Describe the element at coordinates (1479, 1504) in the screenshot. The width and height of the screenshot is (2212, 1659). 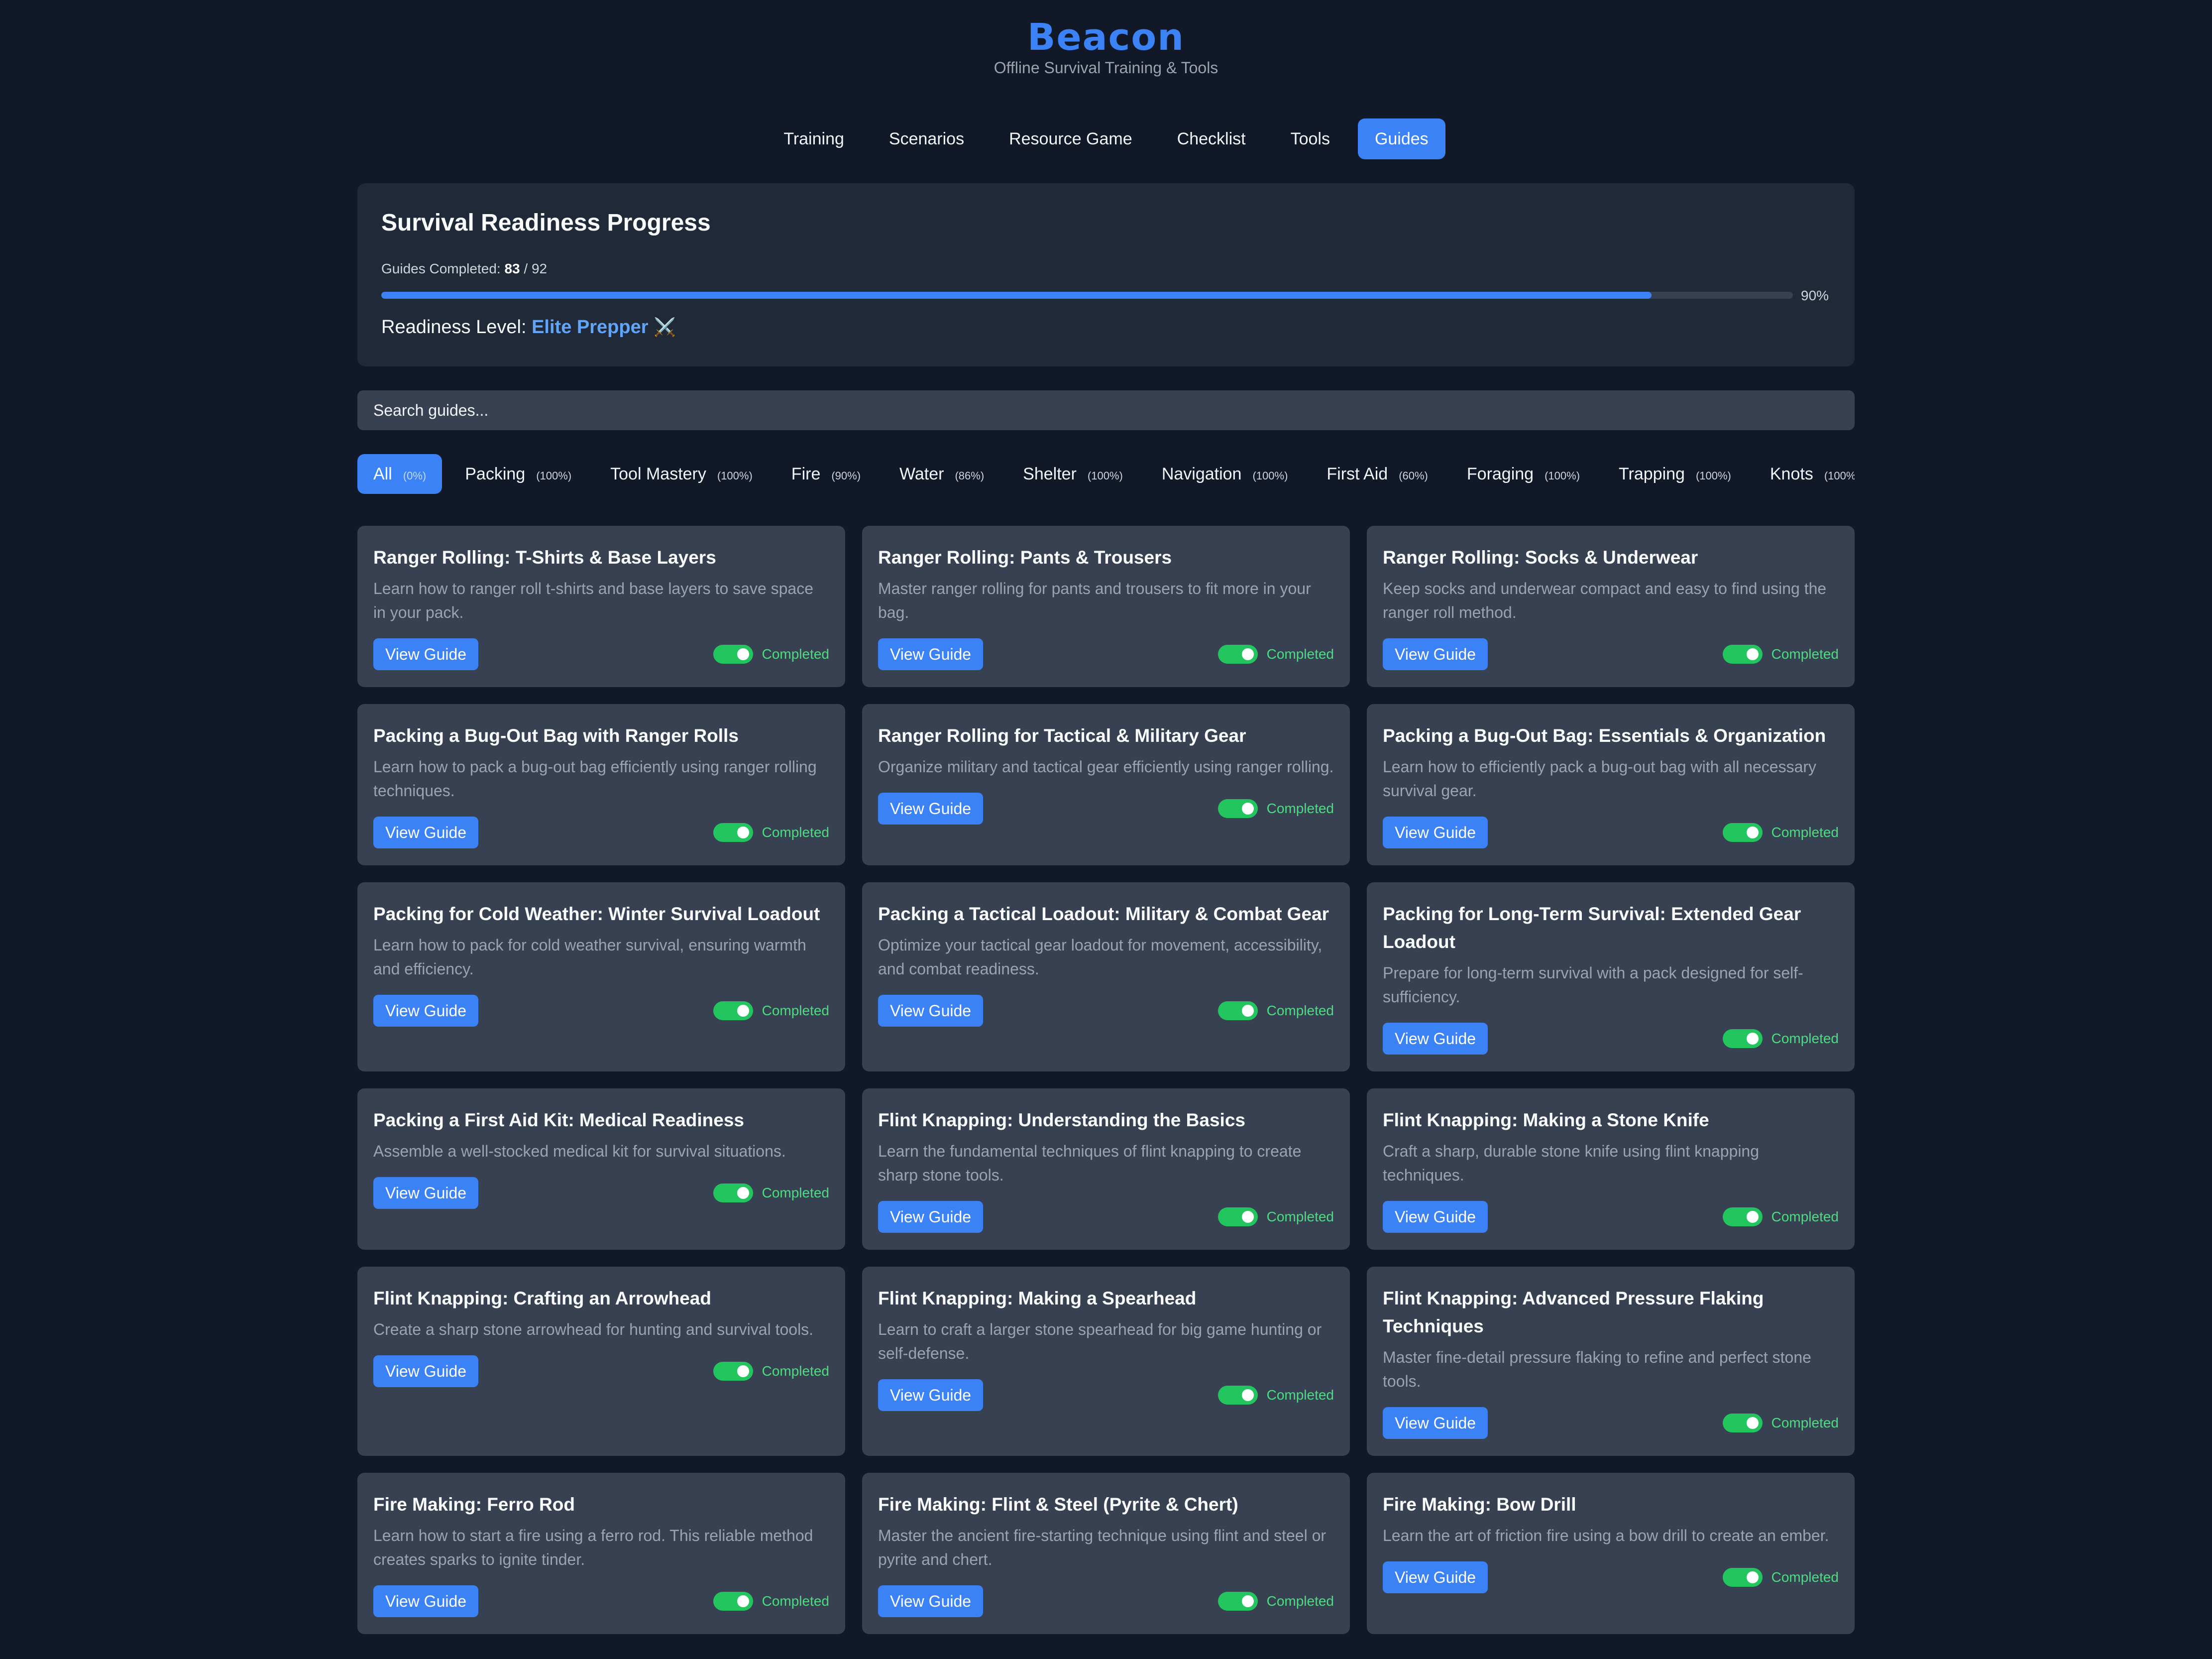
I see `guide-title: Fire Making: Bow Drill` at that location.